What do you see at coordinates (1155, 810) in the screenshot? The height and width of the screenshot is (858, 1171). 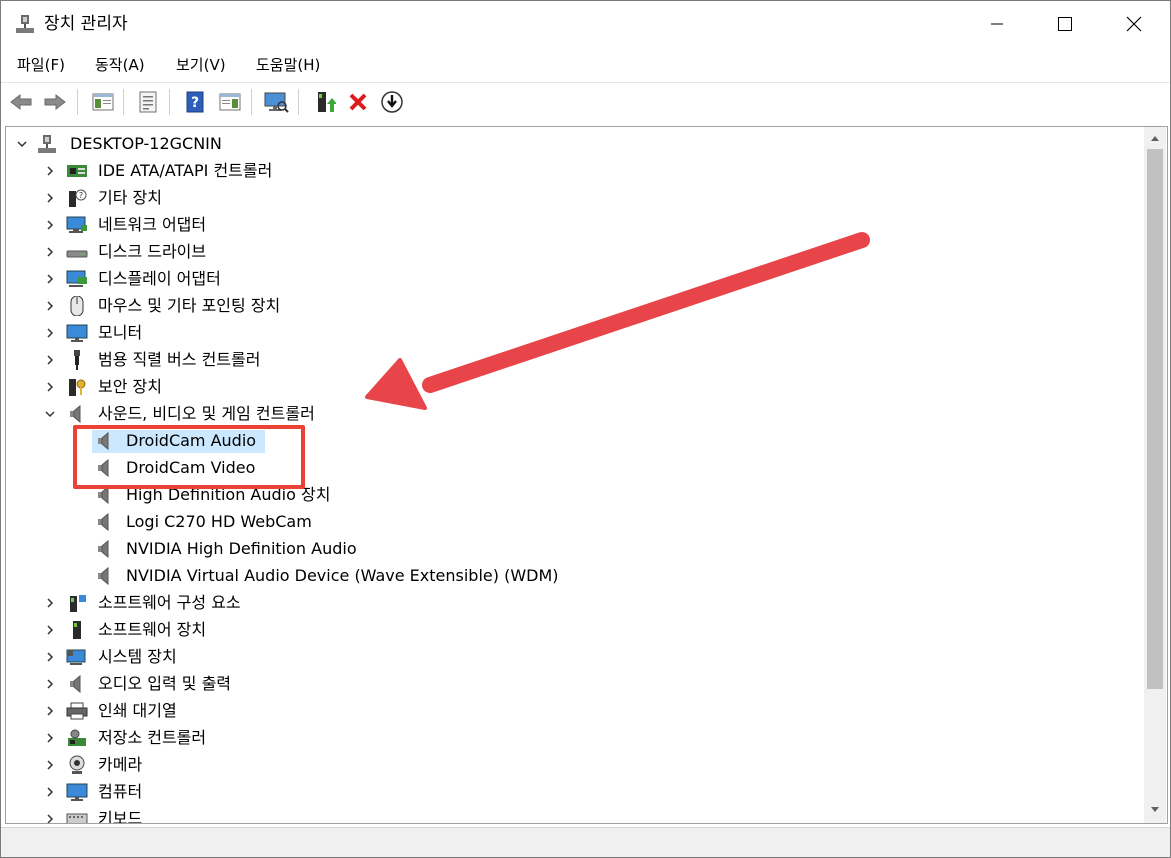 I see `scroll-down-icon` at bounding box center [1155, 810].